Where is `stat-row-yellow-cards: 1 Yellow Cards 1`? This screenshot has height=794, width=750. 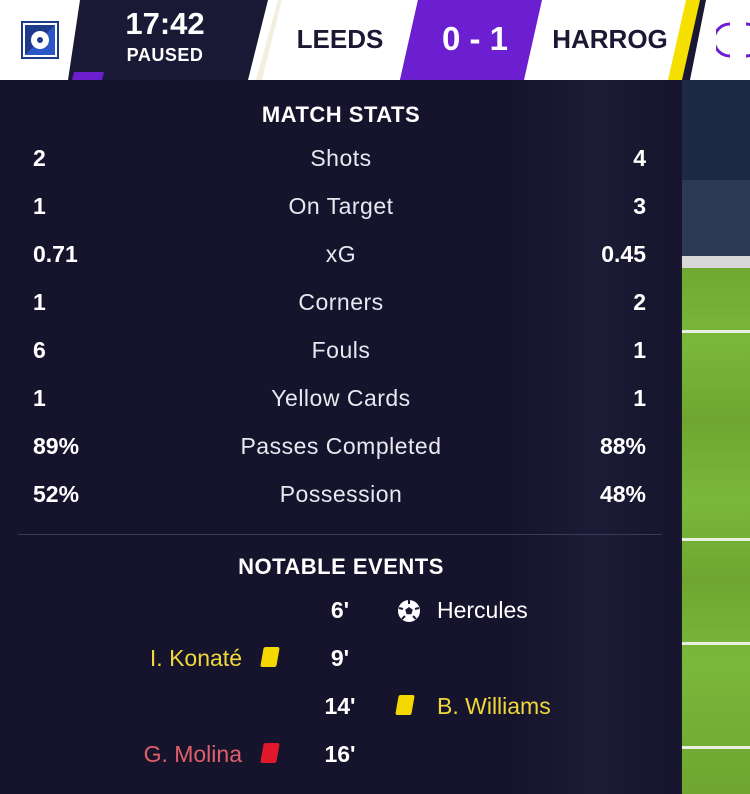 stat-row-yellow-cards: 1 Yellow Cards 1 is located at coordinates (341, 409).